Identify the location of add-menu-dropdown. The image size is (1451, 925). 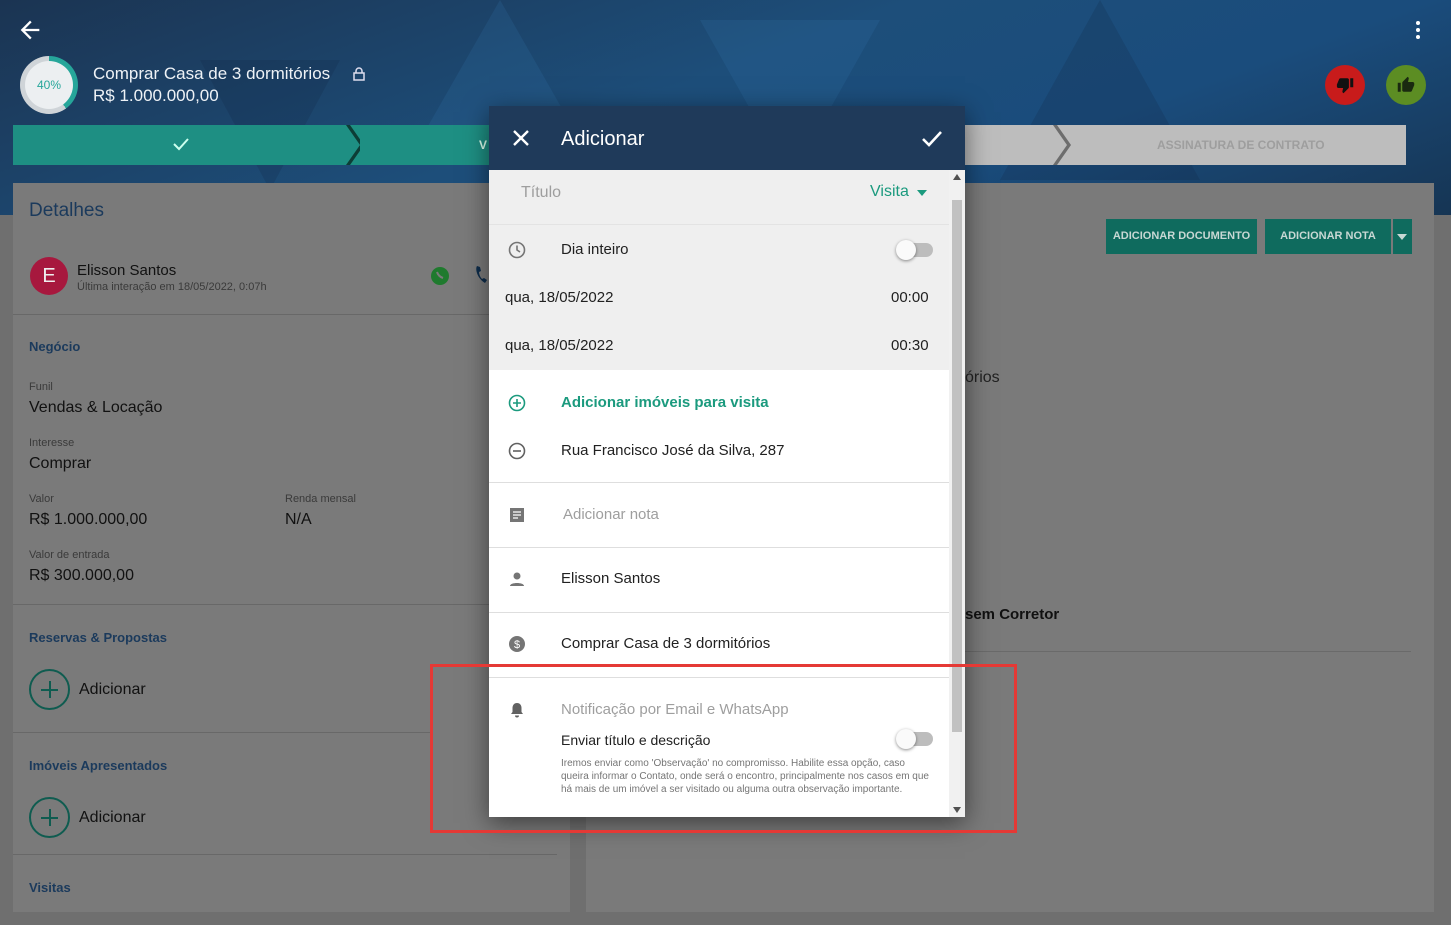
(1402, 236).